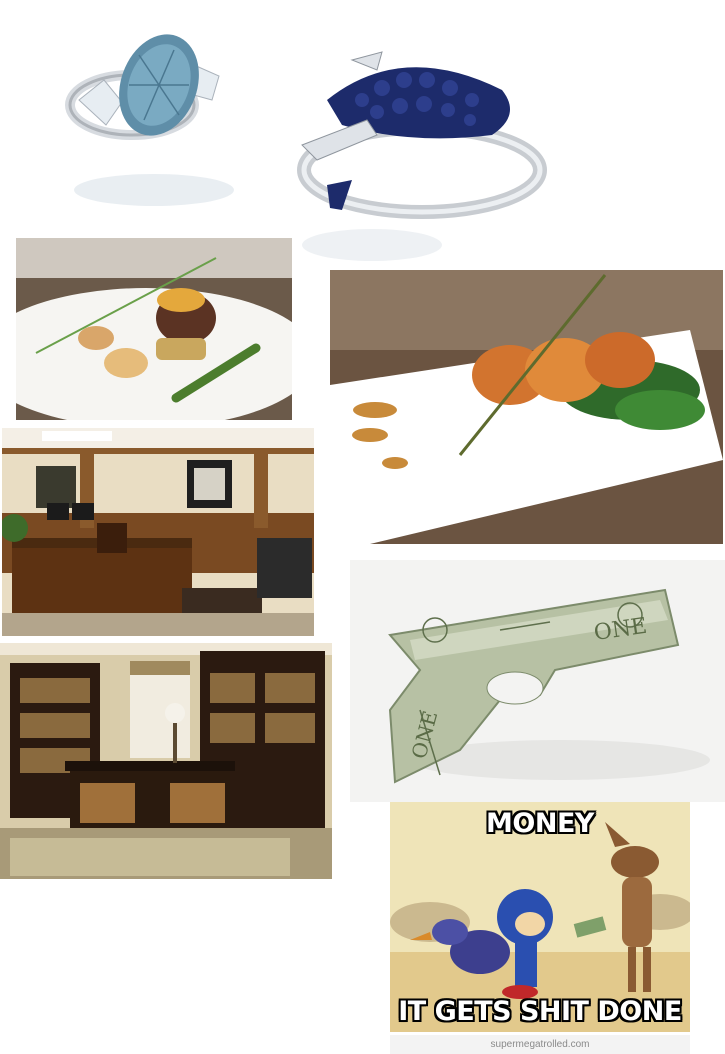 The height and width of the screenshot is (1054, 725). What do you see at coordinates (540, 823) in the screenshot?
I see `meme-top-caption: MONEY` at bounding box center [540, 823].